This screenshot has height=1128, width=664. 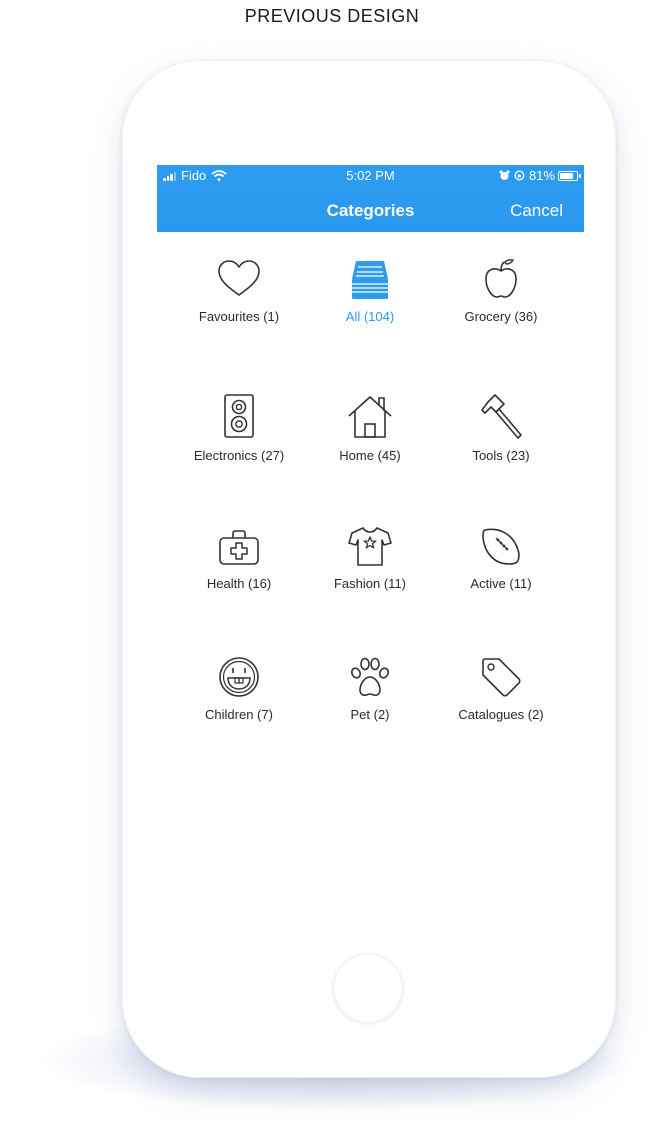 What do you see at coordinates (370, 677) in the screenshot?
I see `paw-icon` at bounding box center [370, 677].